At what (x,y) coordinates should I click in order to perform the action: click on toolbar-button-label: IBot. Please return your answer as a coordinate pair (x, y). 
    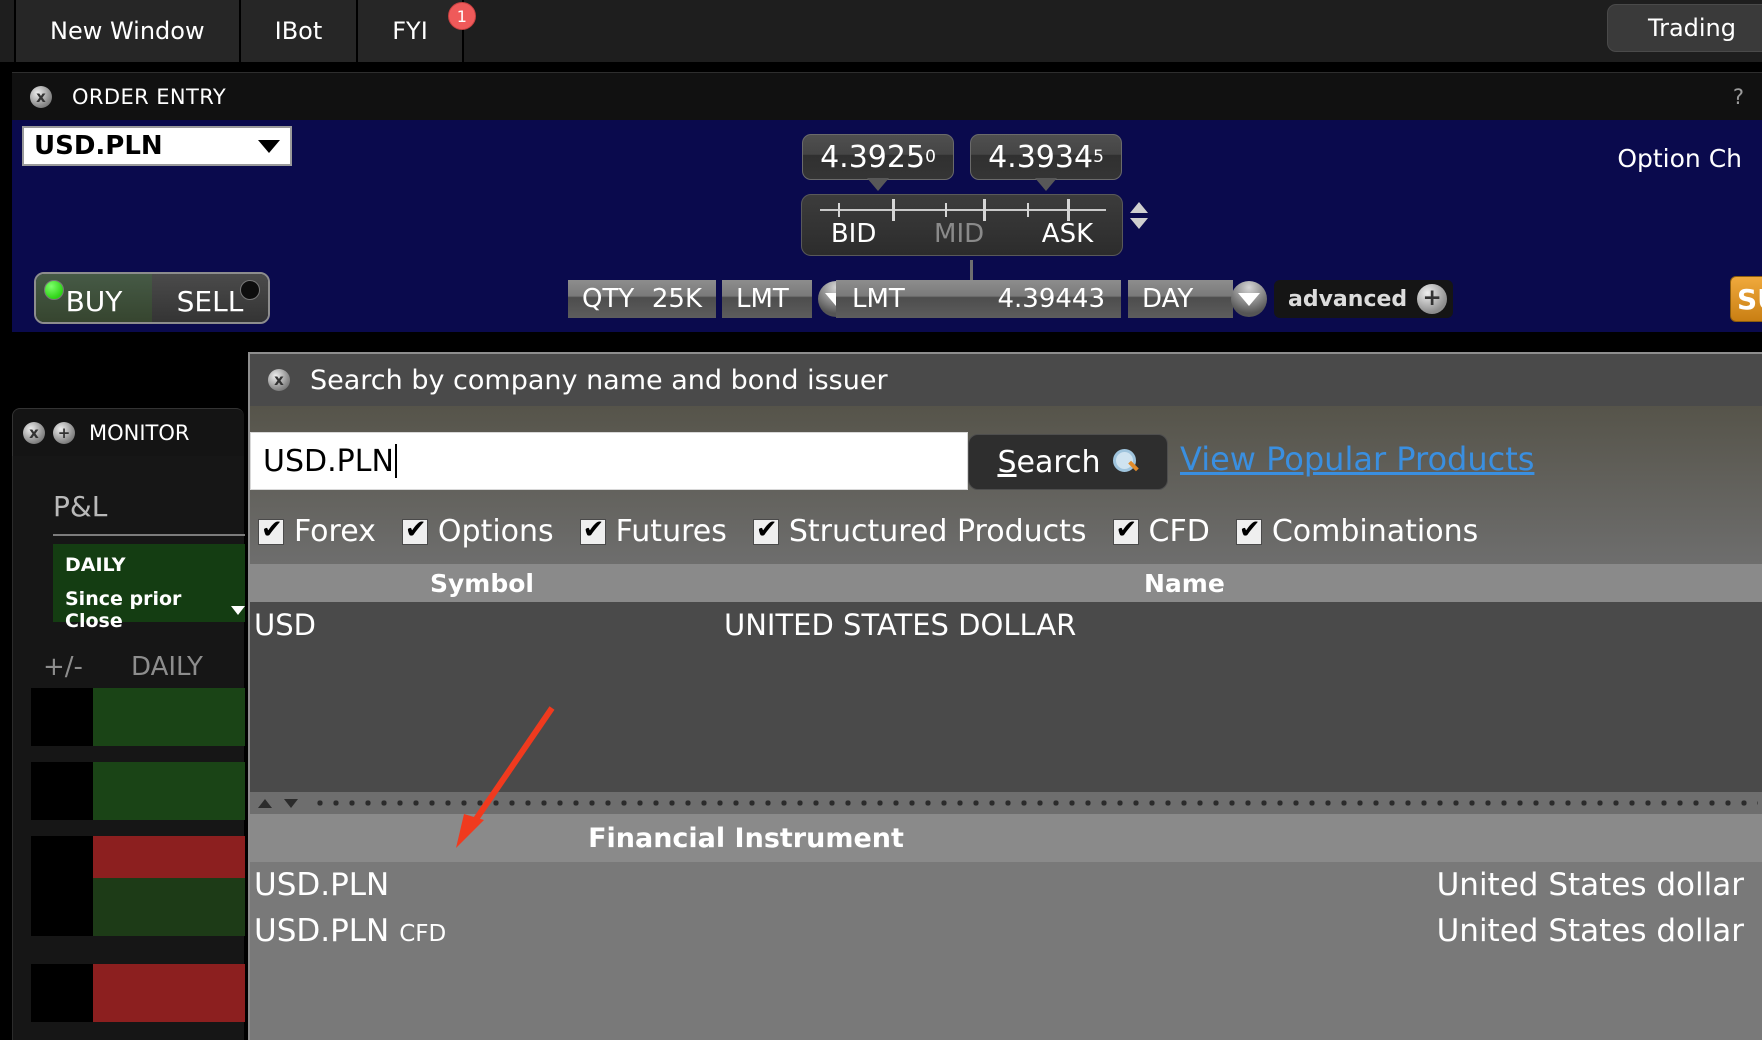
    Looking at the image, I should click on (298, 31).